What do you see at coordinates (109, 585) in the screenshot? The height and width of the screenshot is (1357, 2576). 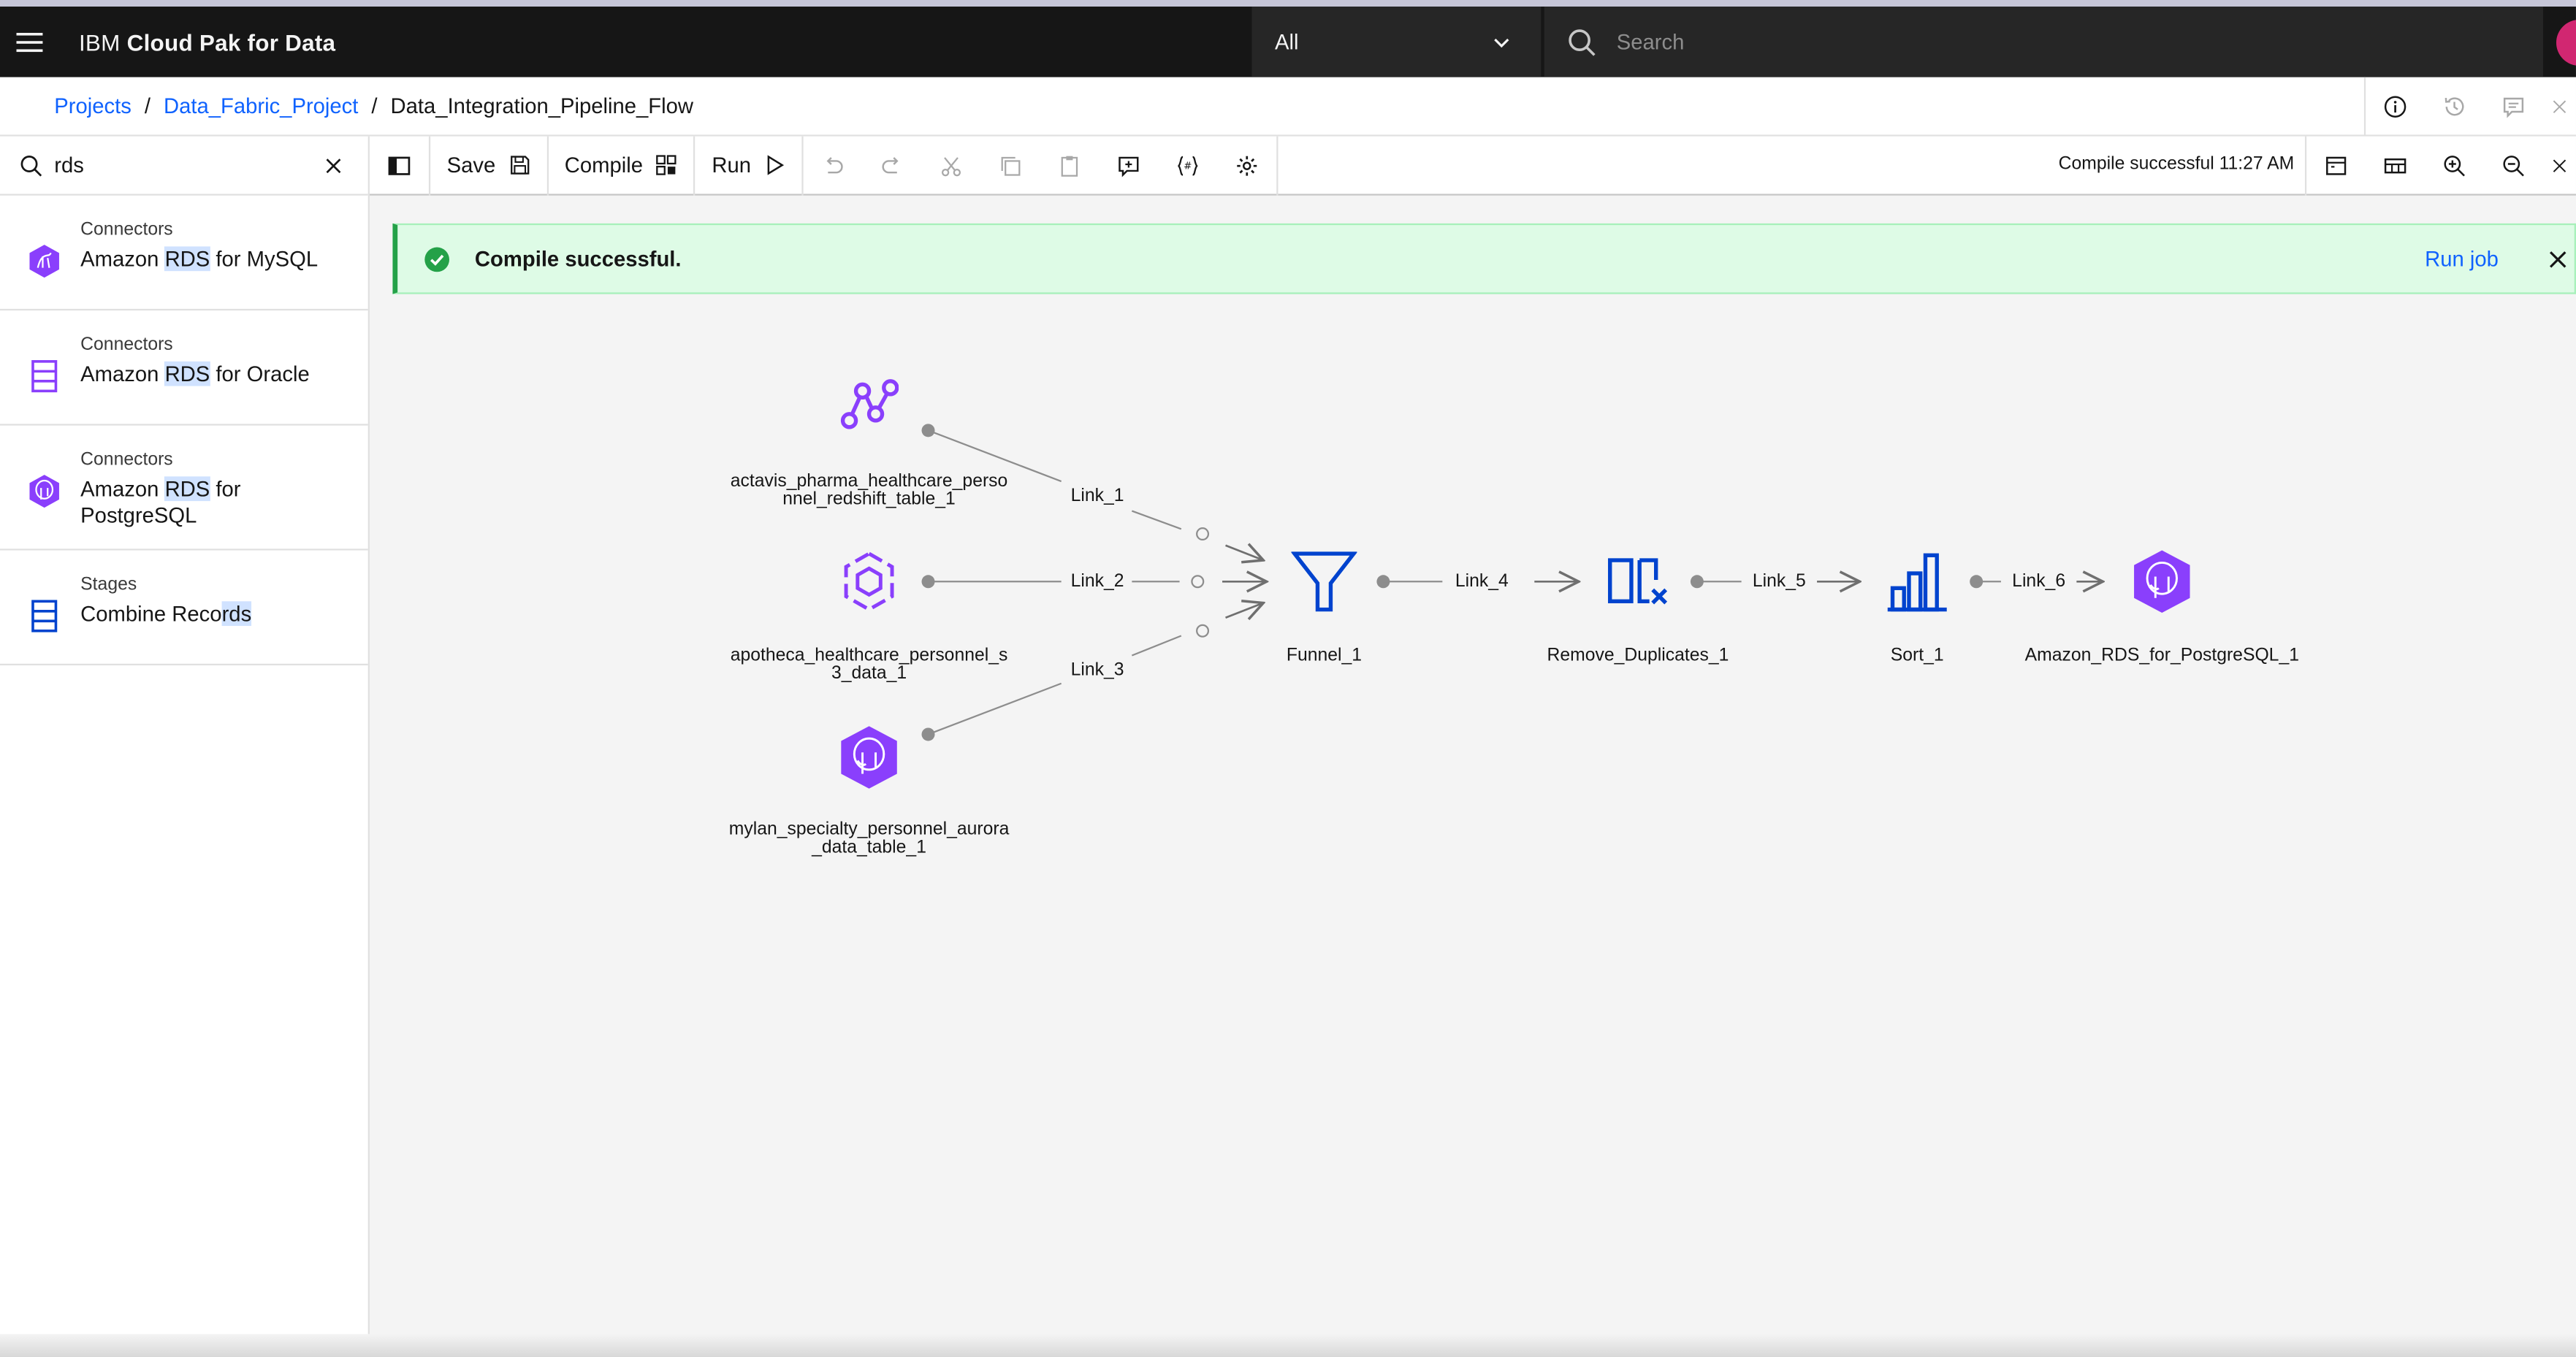 I see `palette-item-category: Stages` at bounding box center [109, 585].